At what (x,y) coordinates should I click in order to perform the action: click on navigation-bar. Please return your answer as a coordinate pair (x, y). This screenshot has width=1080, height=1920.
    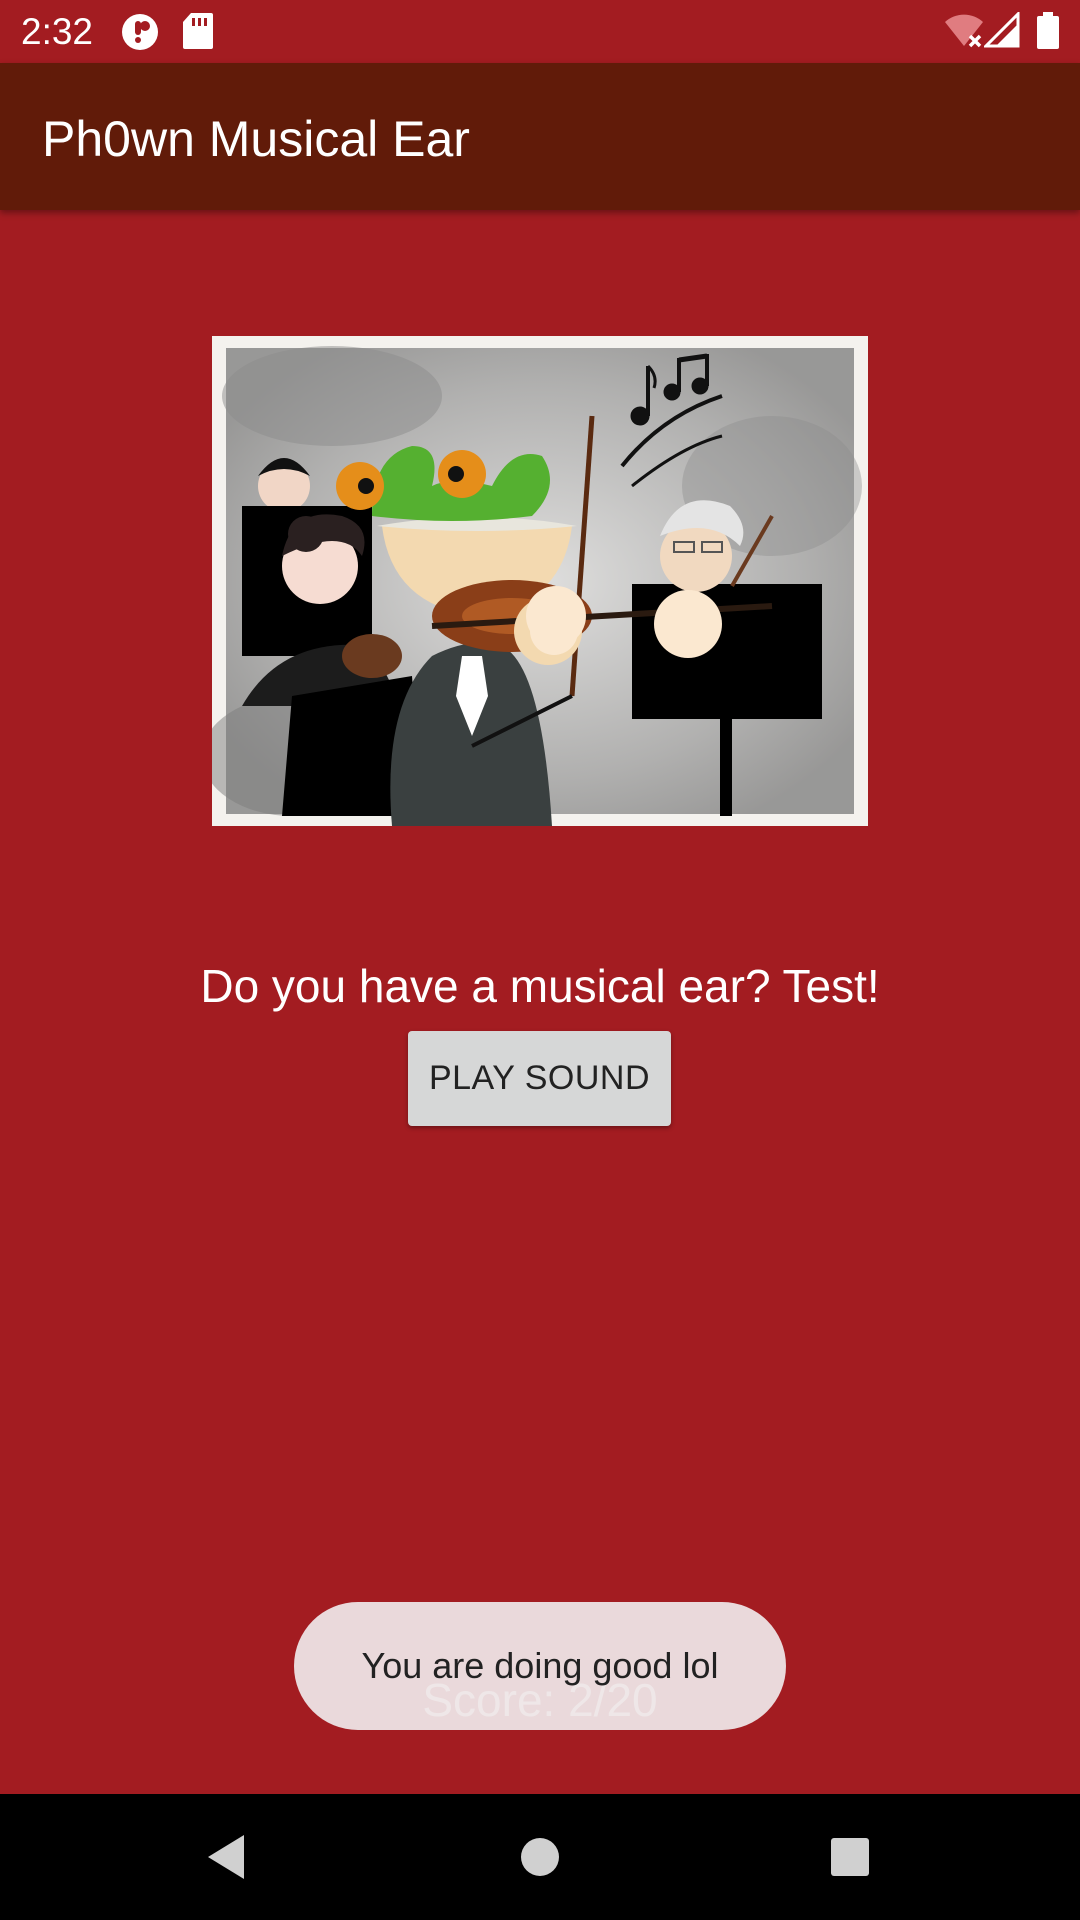
    Looking at the image, I should click on (540, 1857).